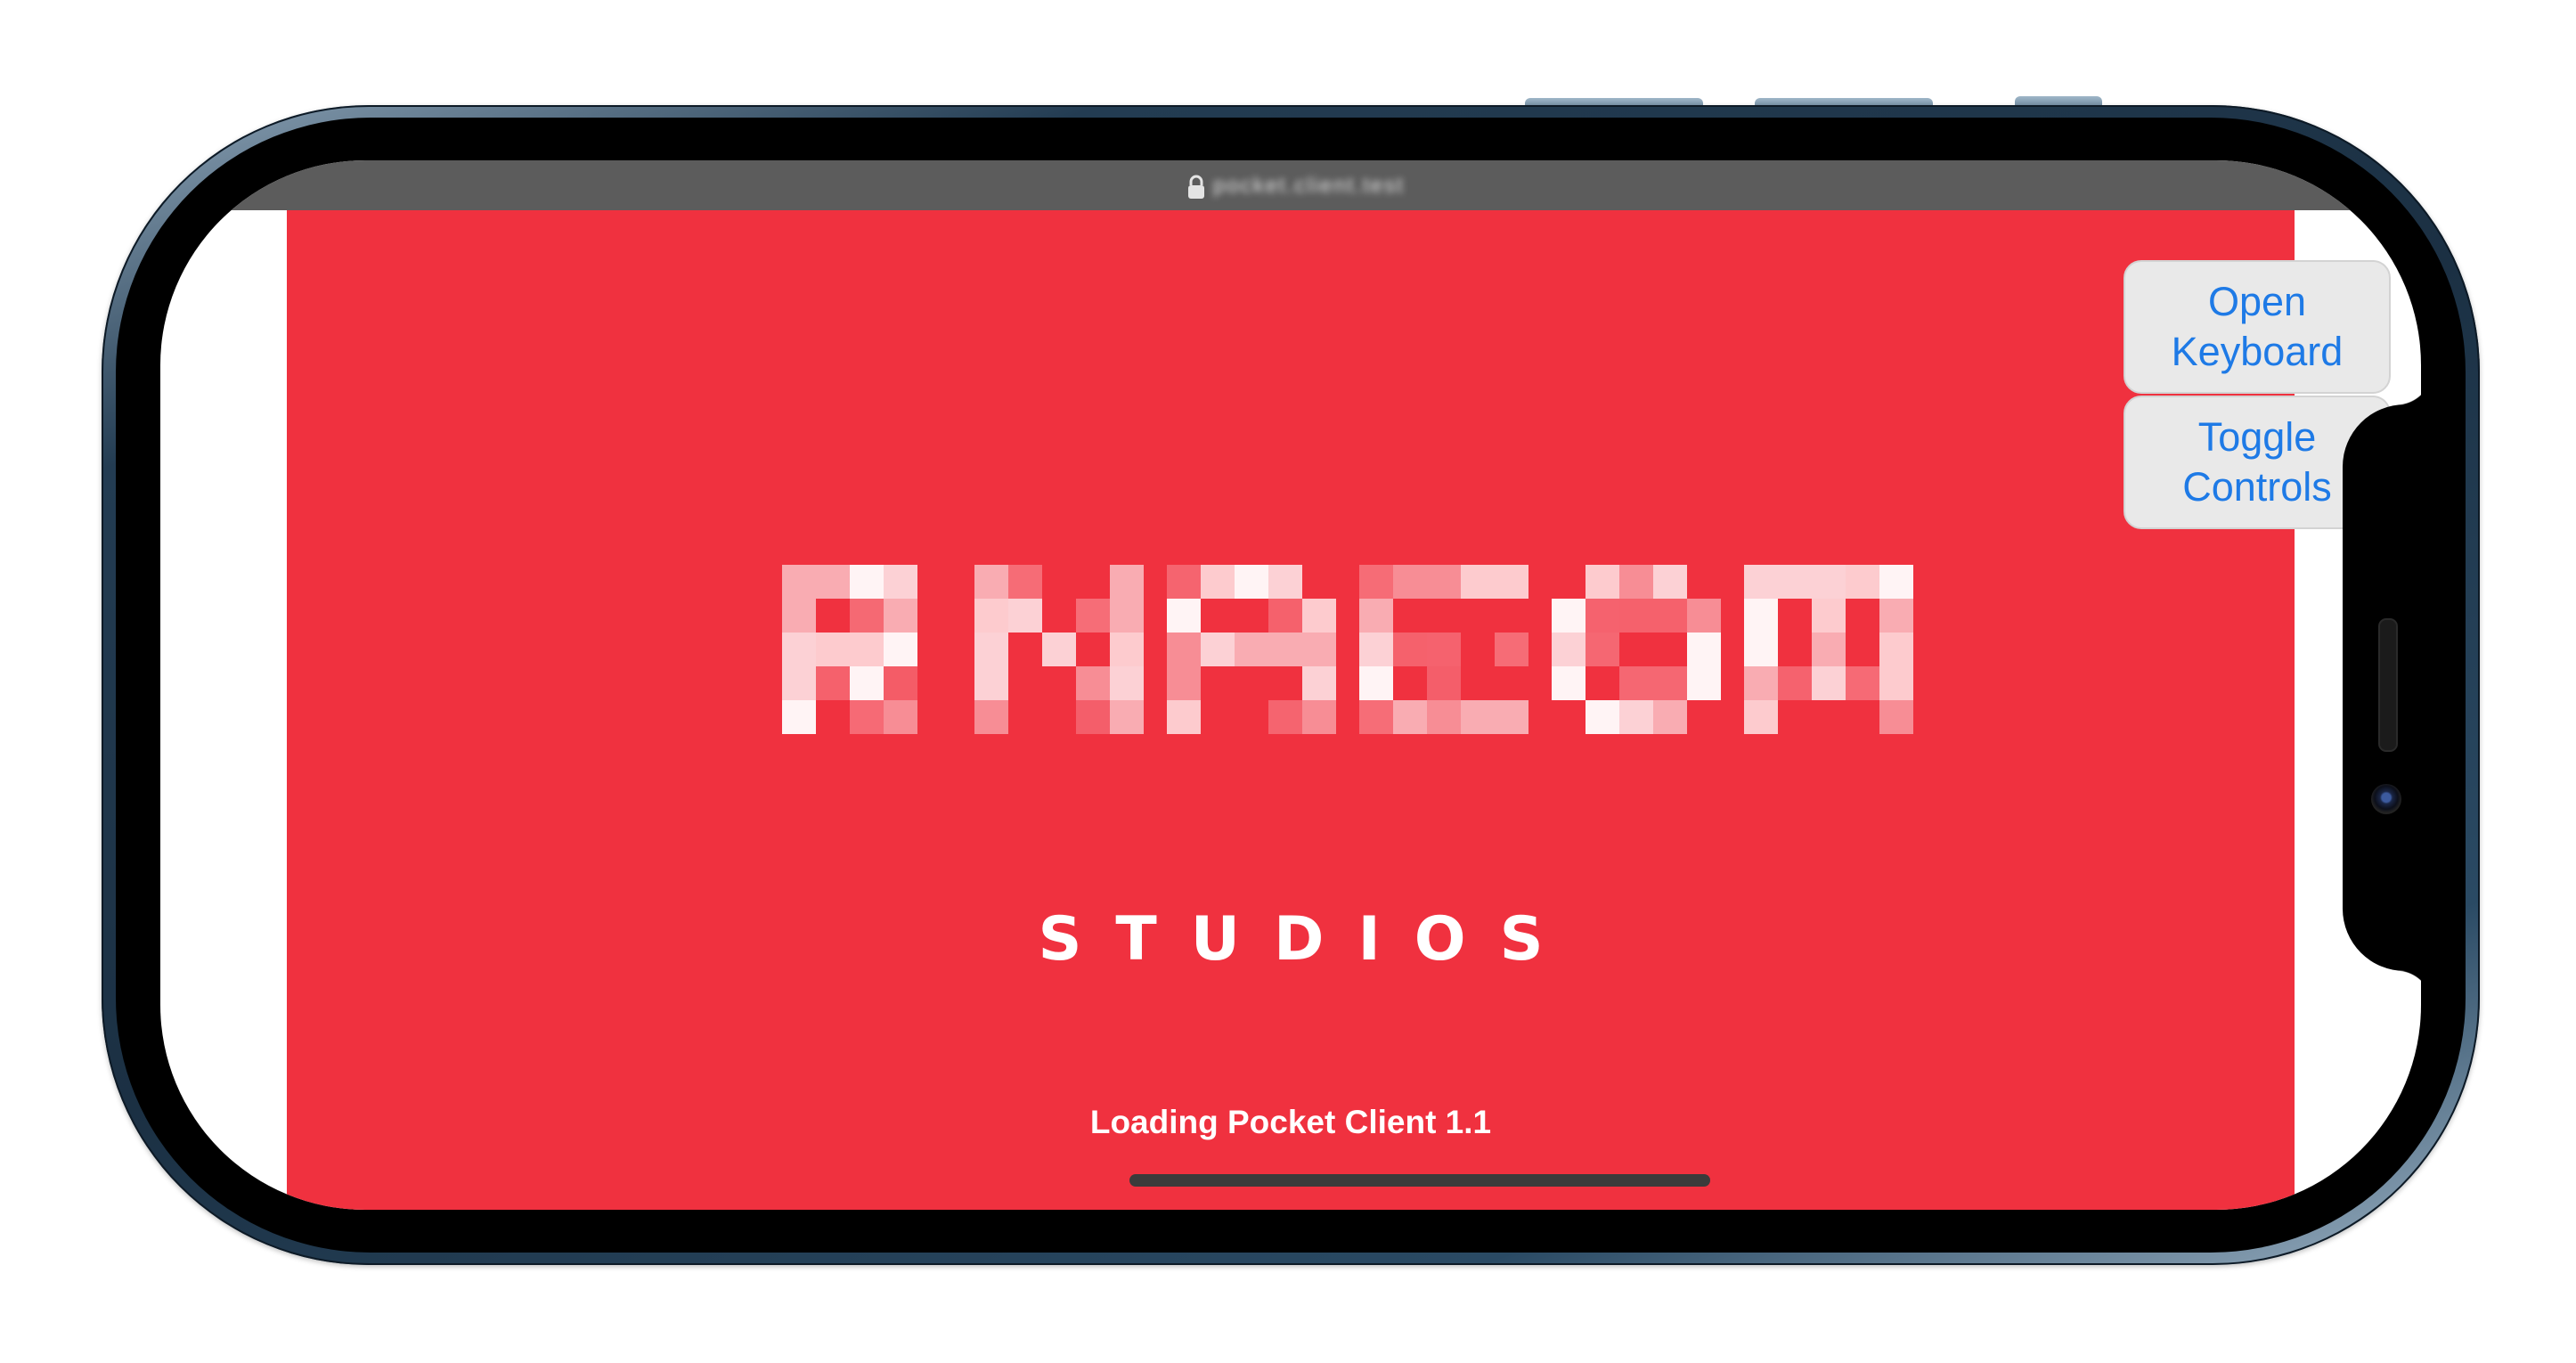 This screenshot has height=1363, width=2576. I want to click on lock-icon, so click(1196, 187).